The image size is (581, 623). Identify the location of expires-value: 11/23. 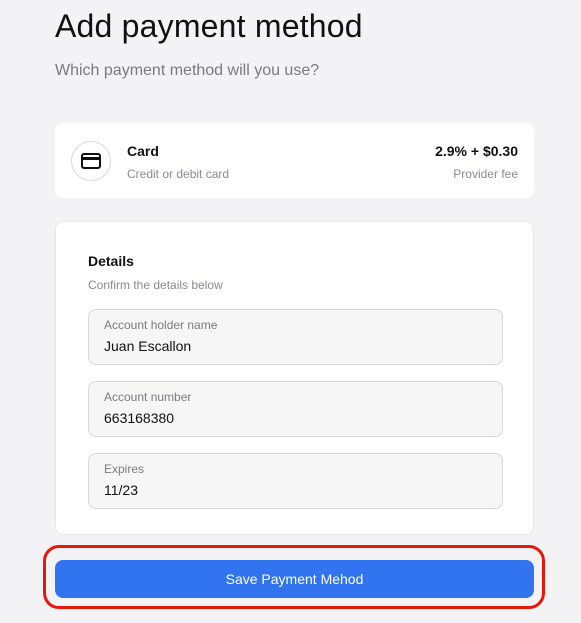
(121, 490).